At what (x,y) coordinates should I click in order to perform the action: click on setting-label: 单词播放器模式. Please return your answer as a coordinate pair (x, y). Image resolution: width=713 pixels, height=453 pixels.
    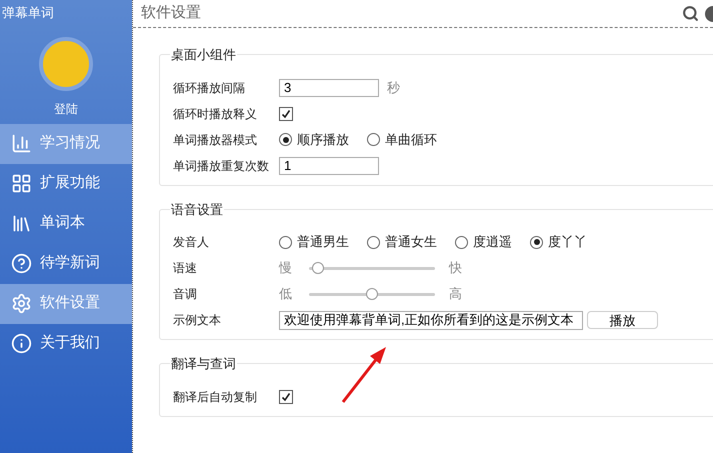
    Looking at the image, I should click on (215, 140).